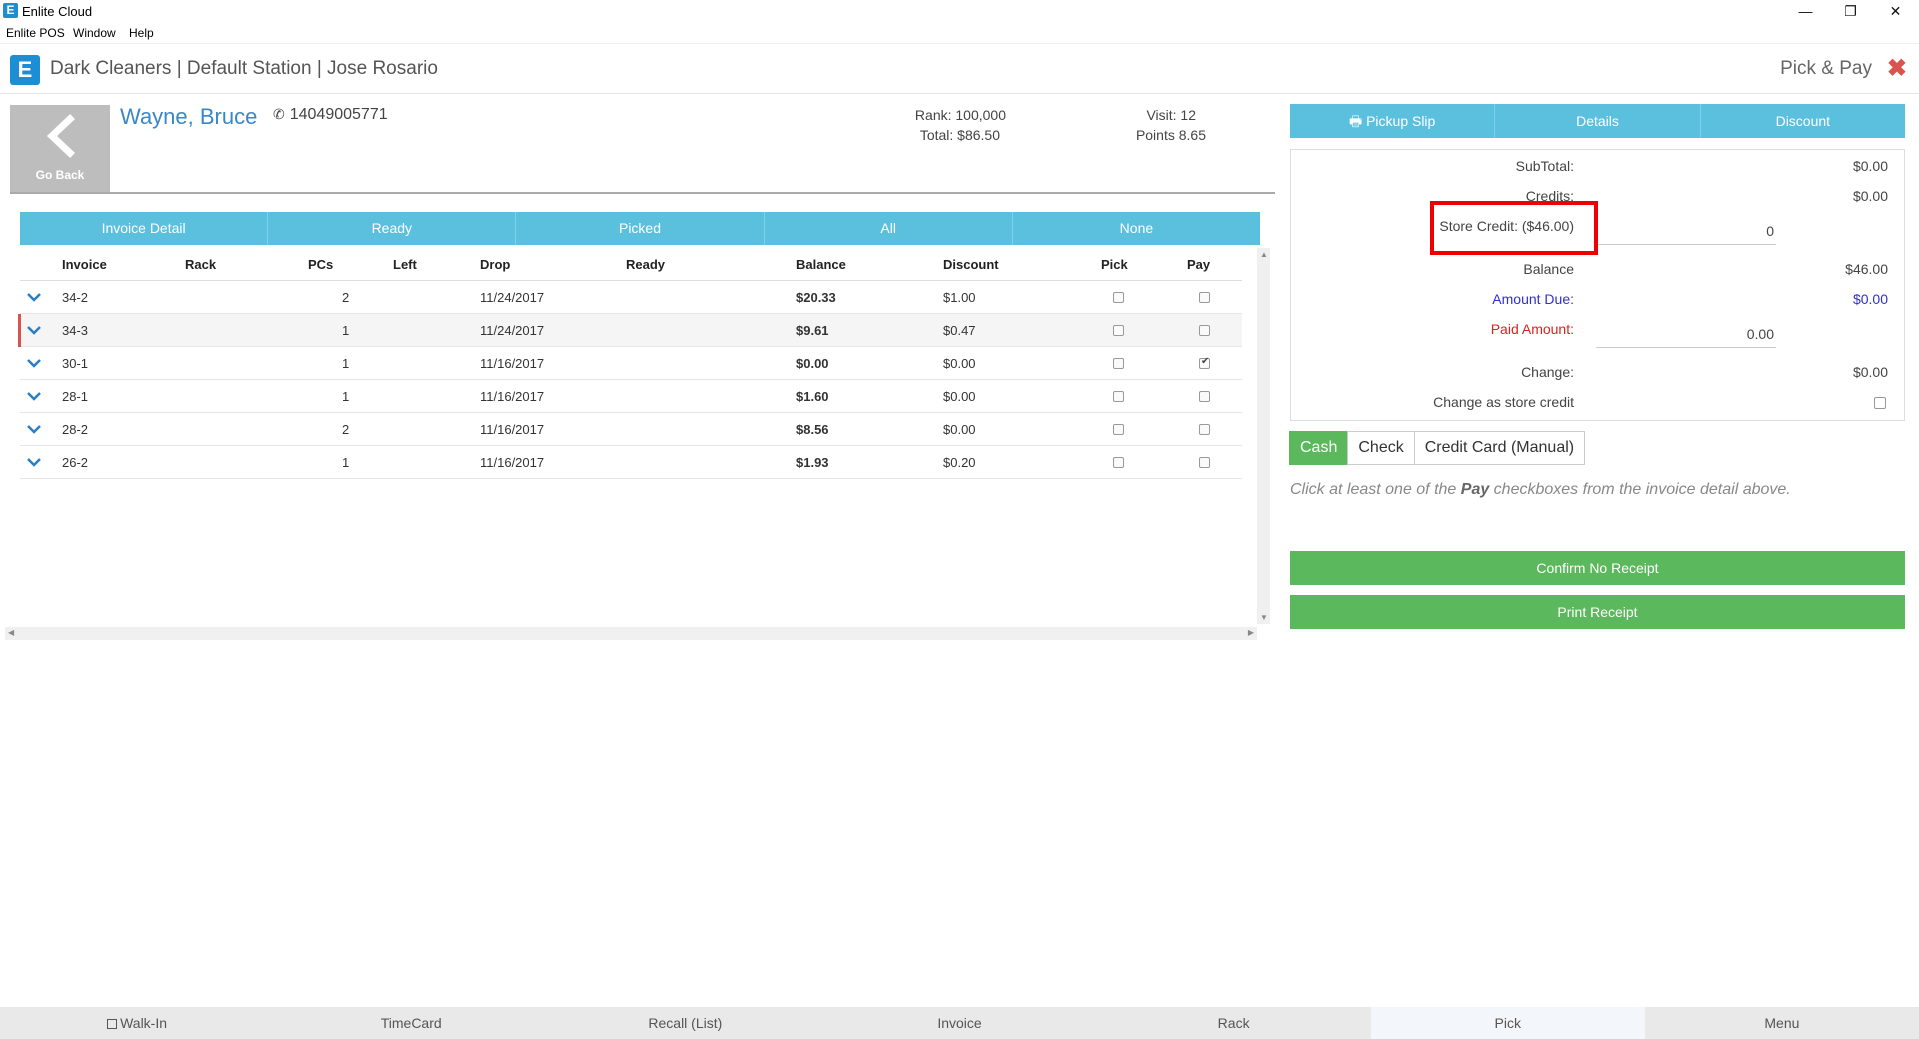 This screenshot has width=1919, height=1039. Describe the element at coordinates (1803, 121) in the screenshot. I see `discount-button: Discount` at that location.